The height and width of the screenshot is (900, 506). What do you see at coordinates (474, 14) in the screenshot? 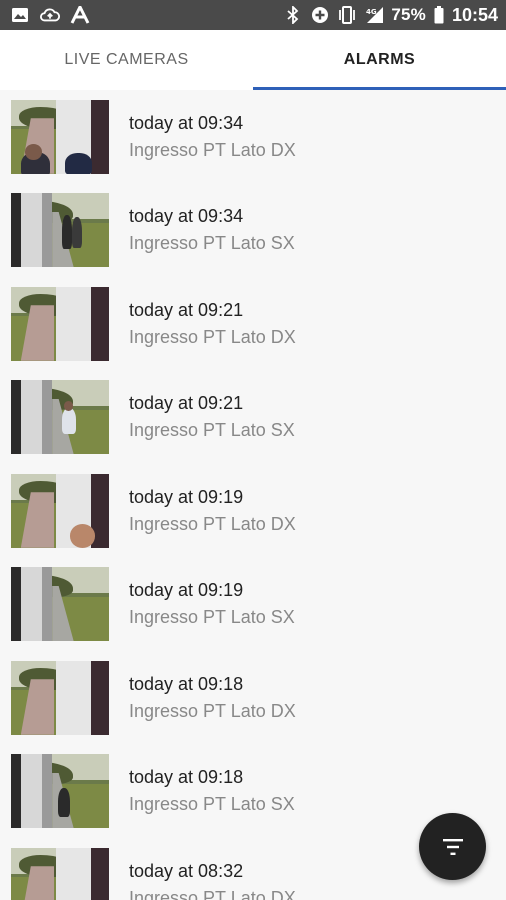
I see `clock: 10:54` at bounding box center [474, 14].